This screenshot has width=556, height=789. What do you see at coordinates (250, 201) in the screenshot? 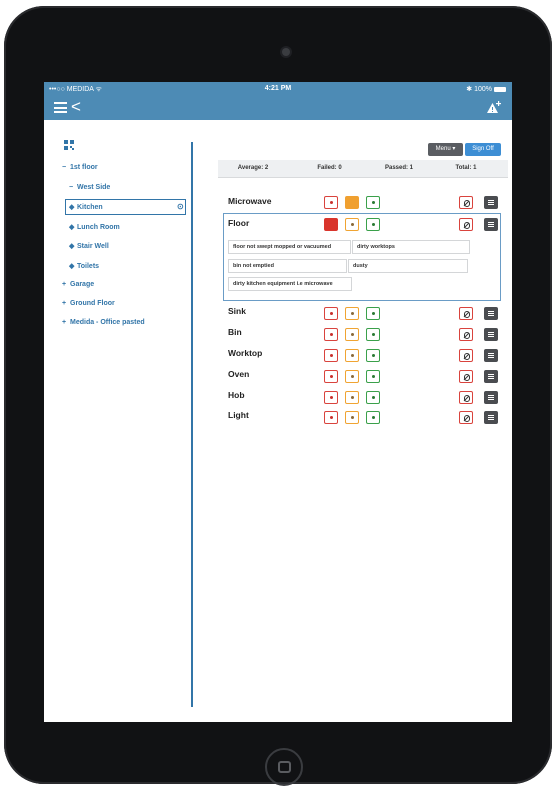
I see `row-label-microwave: Microwave` at bounding box center [250, 201].